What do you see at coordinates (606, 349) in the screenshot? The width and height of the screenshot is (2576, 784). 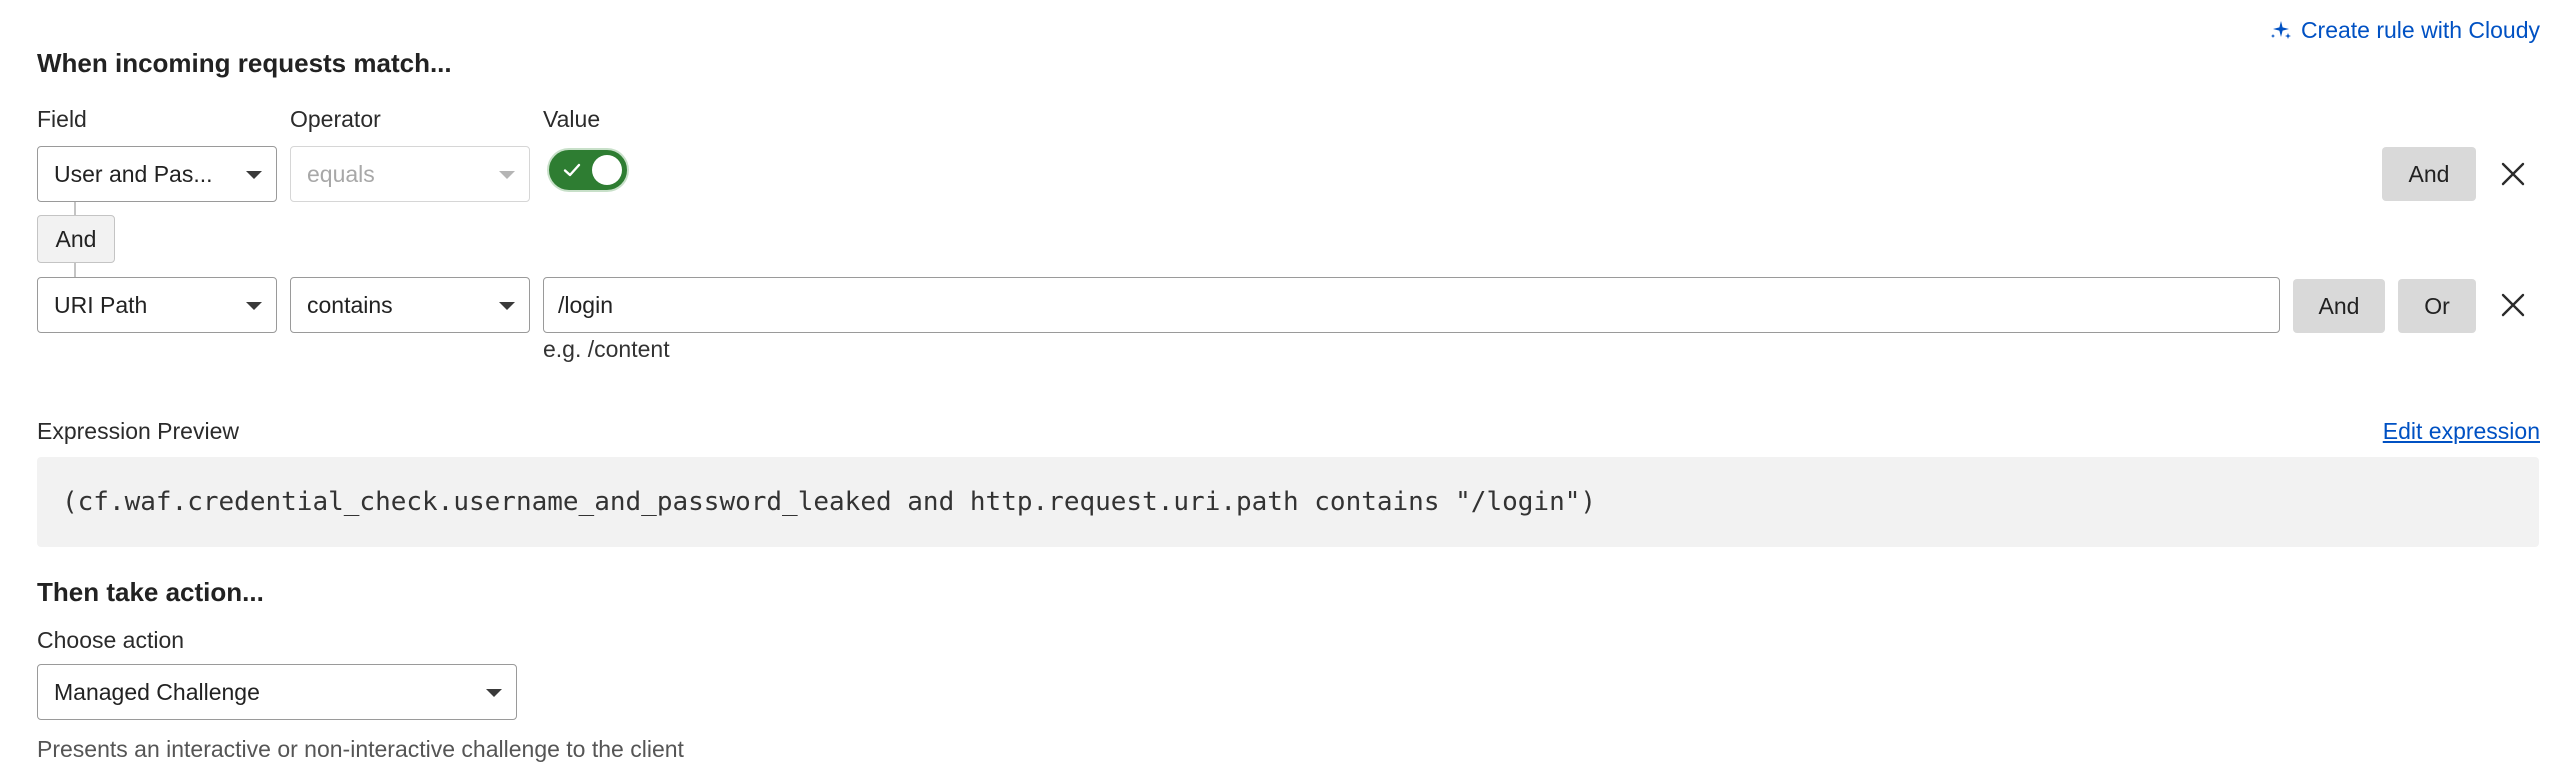 I see `row2-value-hint: e.g. /content` at bounding box center [606, 349].